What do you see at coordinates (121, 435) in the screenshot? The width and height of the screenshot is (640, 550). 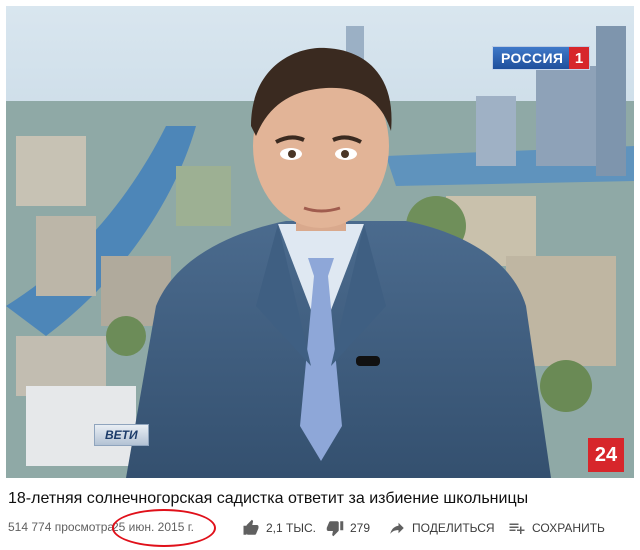 I see `lower-logo: ВЕТИ` at bounding box center [121, 435].